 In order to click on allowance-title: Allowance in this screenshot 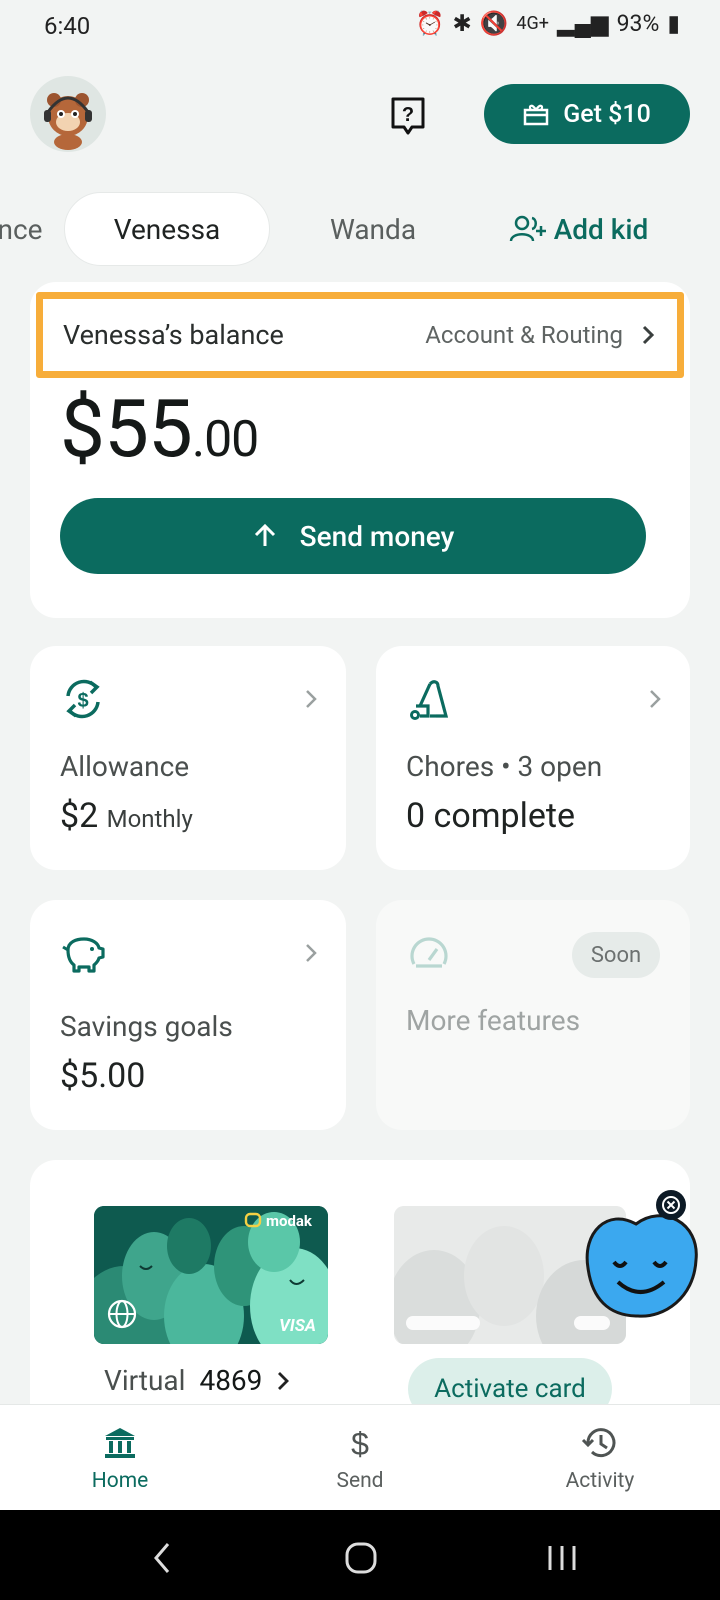, I will do `click(125, 766)`.